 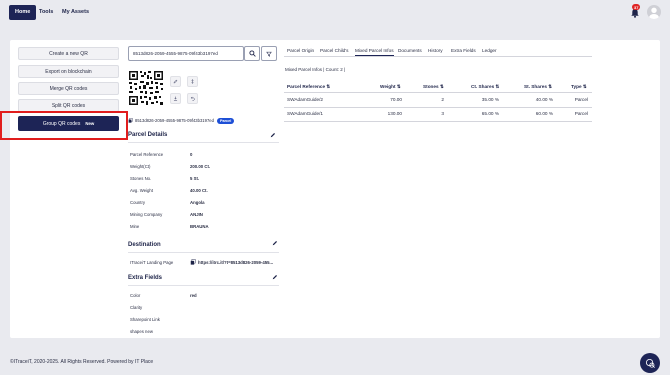 I want to click on top-bar: Home Tools My Assets 37, so click(x=335, y=13).